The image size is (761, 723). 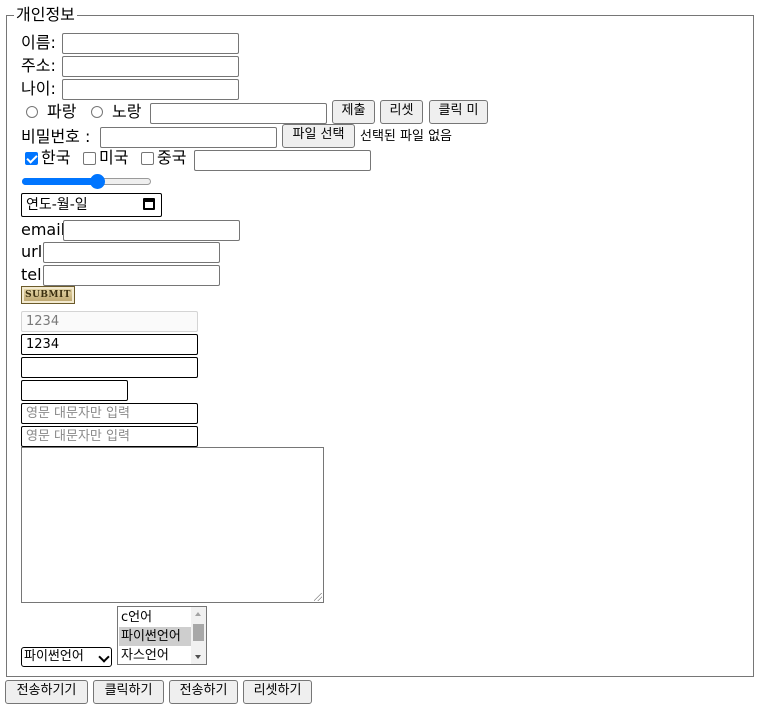 I want to click on radio-yellow, so click(x=97, y=112).